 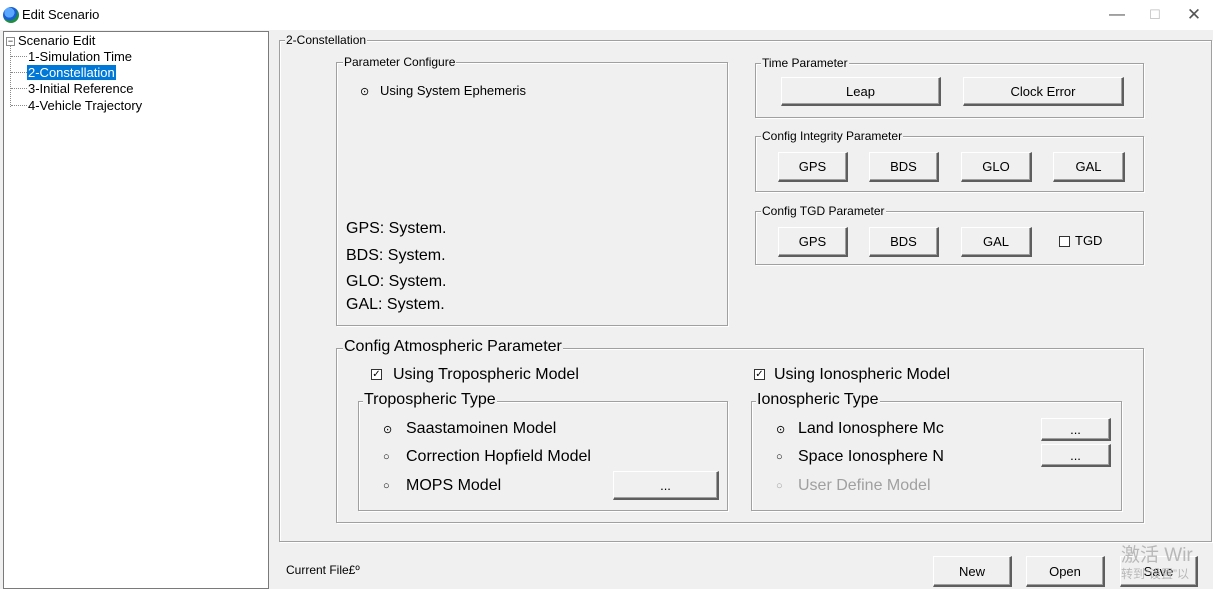 What do you see at coordinates (813, 167) in the screenshot?
I see `integrity-gps-button: GPS` at bounding box center [813, 167].